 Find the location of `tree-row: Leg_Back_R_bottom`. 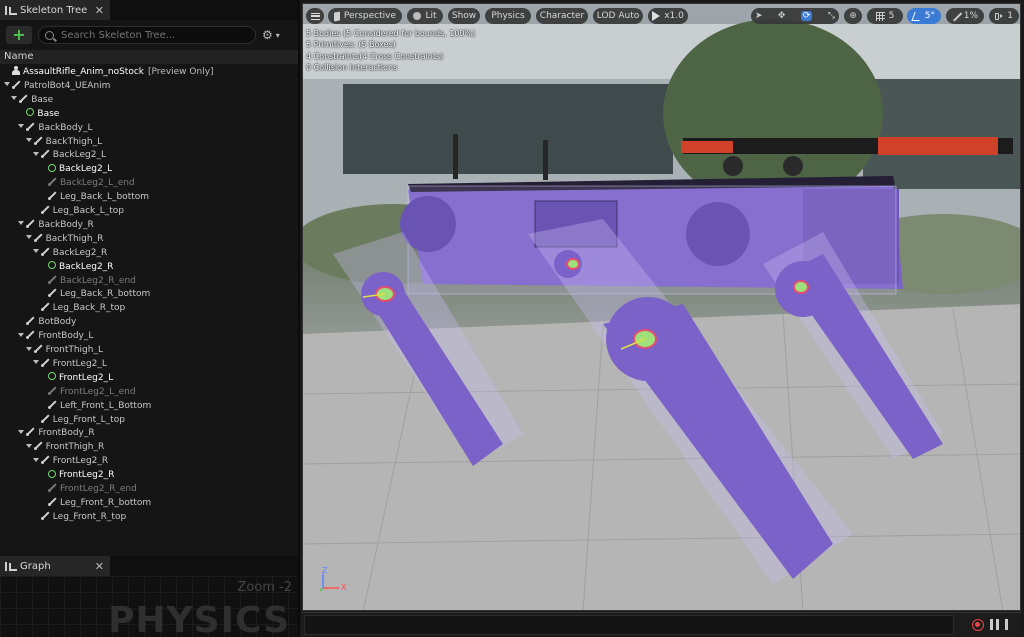

tree-row: Leg_Back_R_bottom is located at coordinates (169, 295).